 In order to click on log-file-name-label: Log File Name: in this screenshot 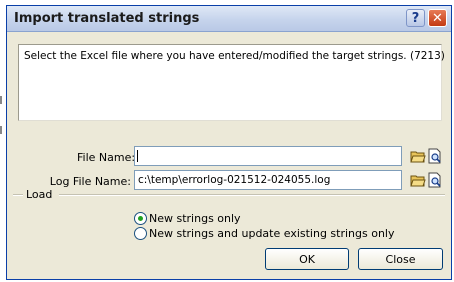, I will do `click(90, 181)`.